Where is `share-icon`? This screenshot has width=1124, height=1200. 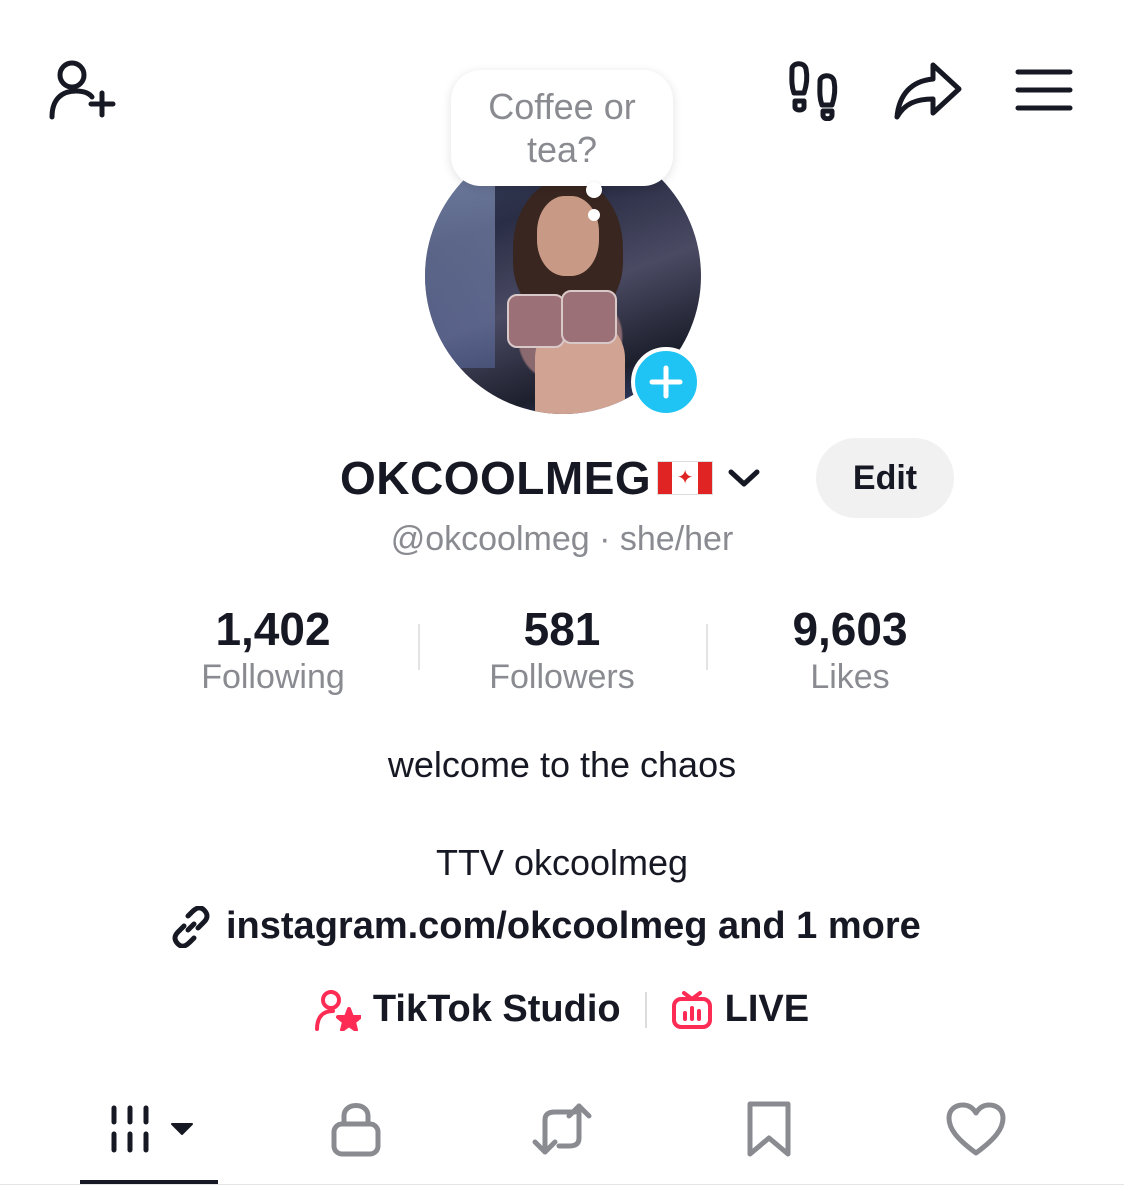 share-icon is located at coordinates (928, 90).